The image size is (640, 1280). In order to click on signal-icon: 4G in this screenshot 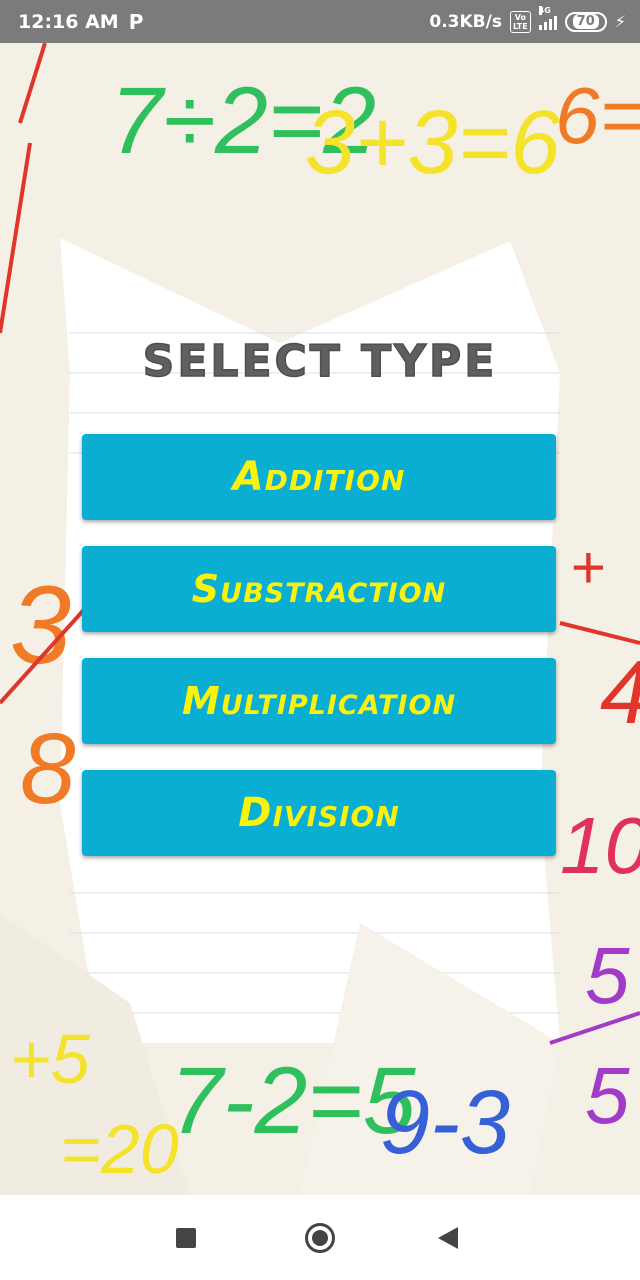, I will do `click(547, 17)`.